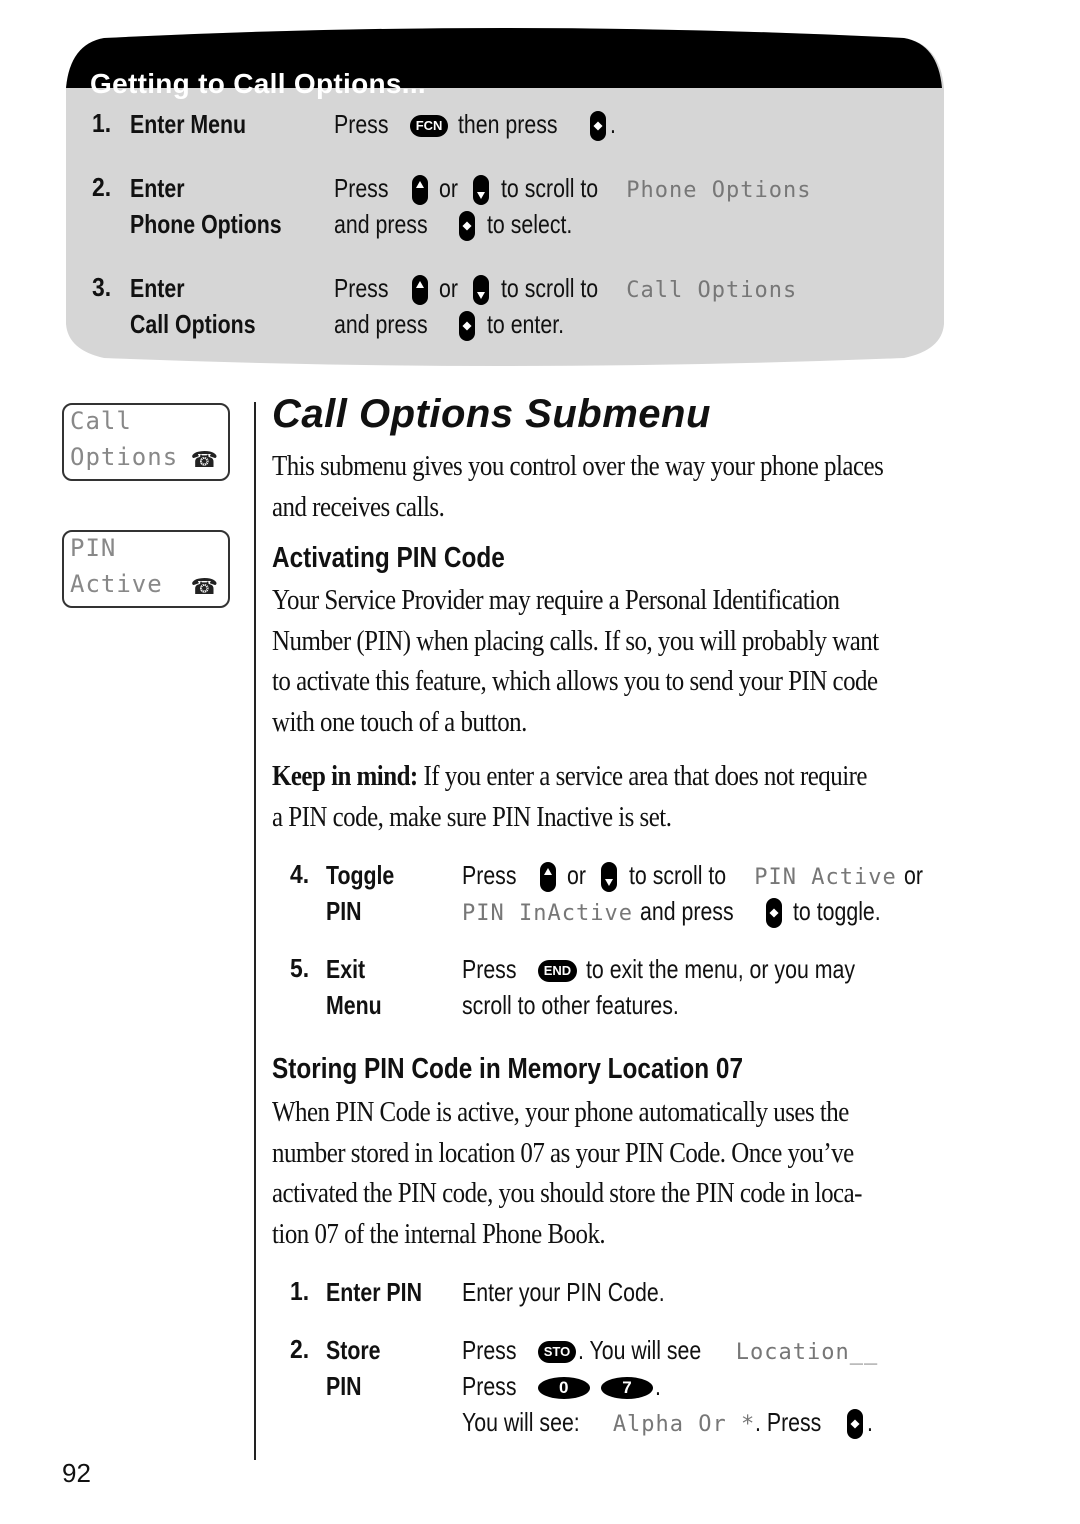  Describe the element at coordinates (521, 1422) in the screenshot. I see `text: You will see:` at that location.